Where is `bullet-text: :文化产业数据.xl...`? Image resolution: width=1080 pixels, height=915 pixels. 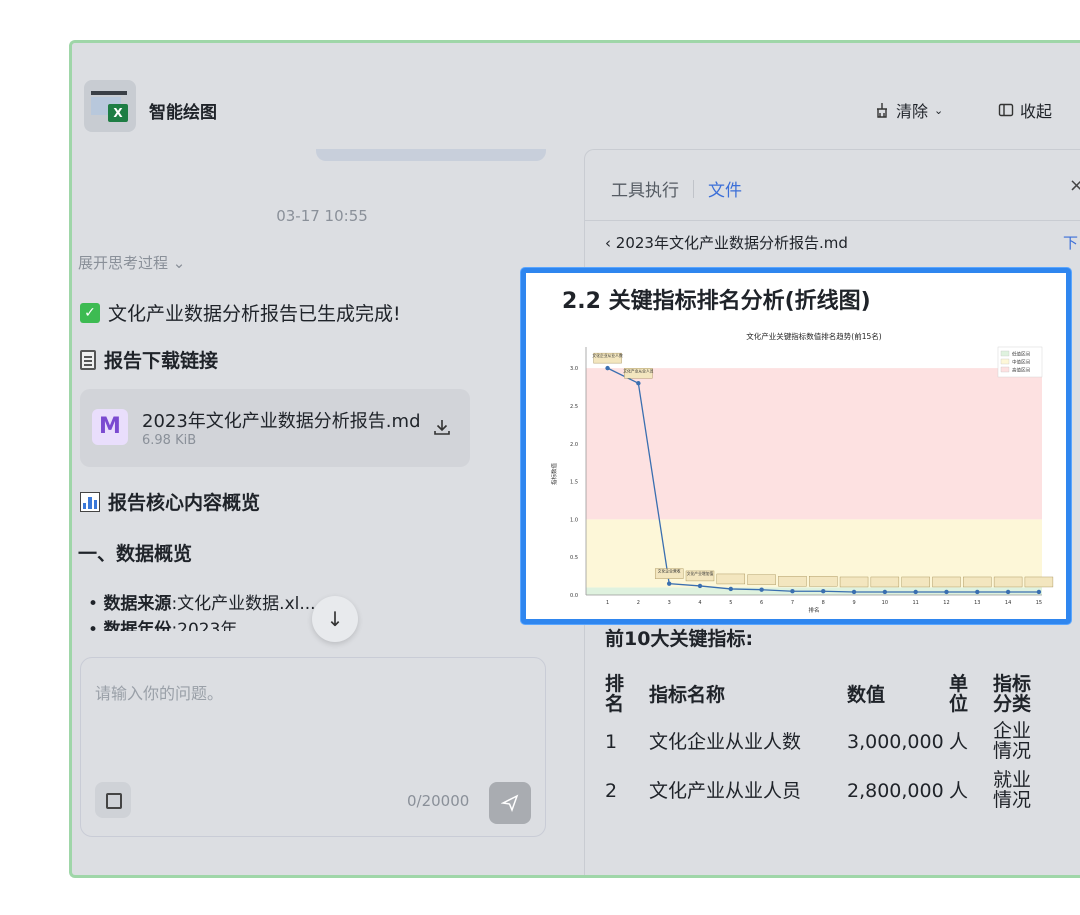
bullet-text: :文化产业数据.xl... is located at coordinates (243, 604).